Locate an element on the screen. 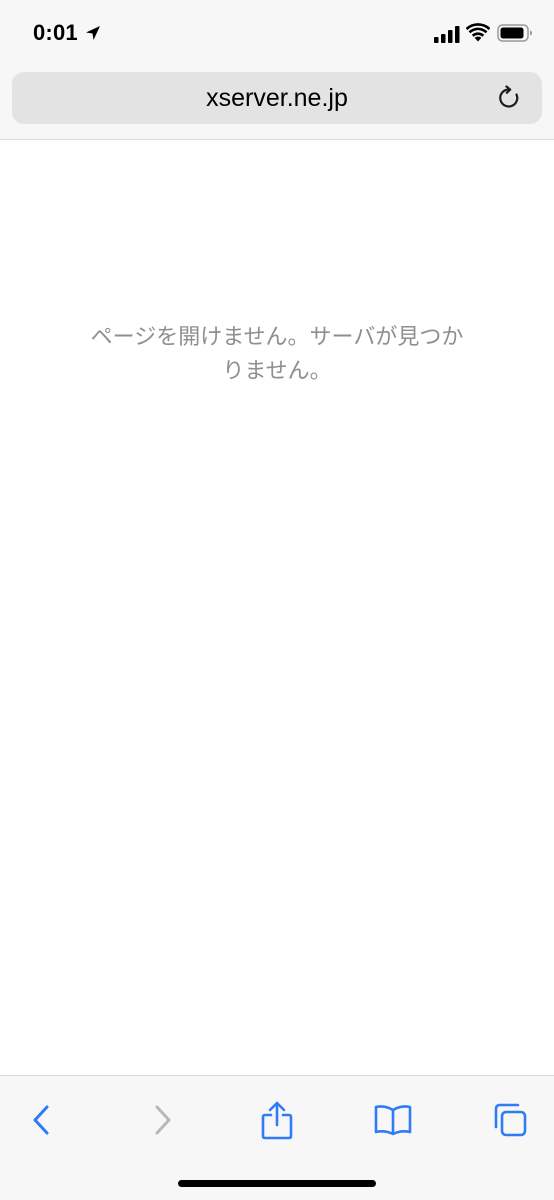 The image size is (554, 1200). battery-icon is located at coordinates (514, 33).